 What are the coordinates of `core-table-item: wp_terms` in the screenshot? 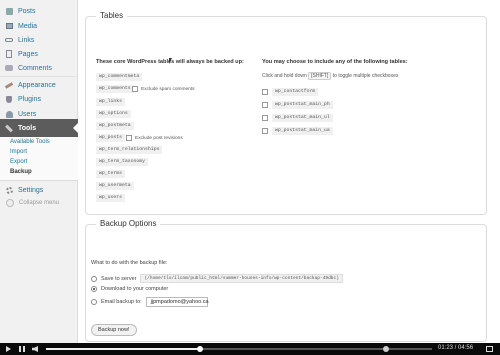 It's located at (111, 174).